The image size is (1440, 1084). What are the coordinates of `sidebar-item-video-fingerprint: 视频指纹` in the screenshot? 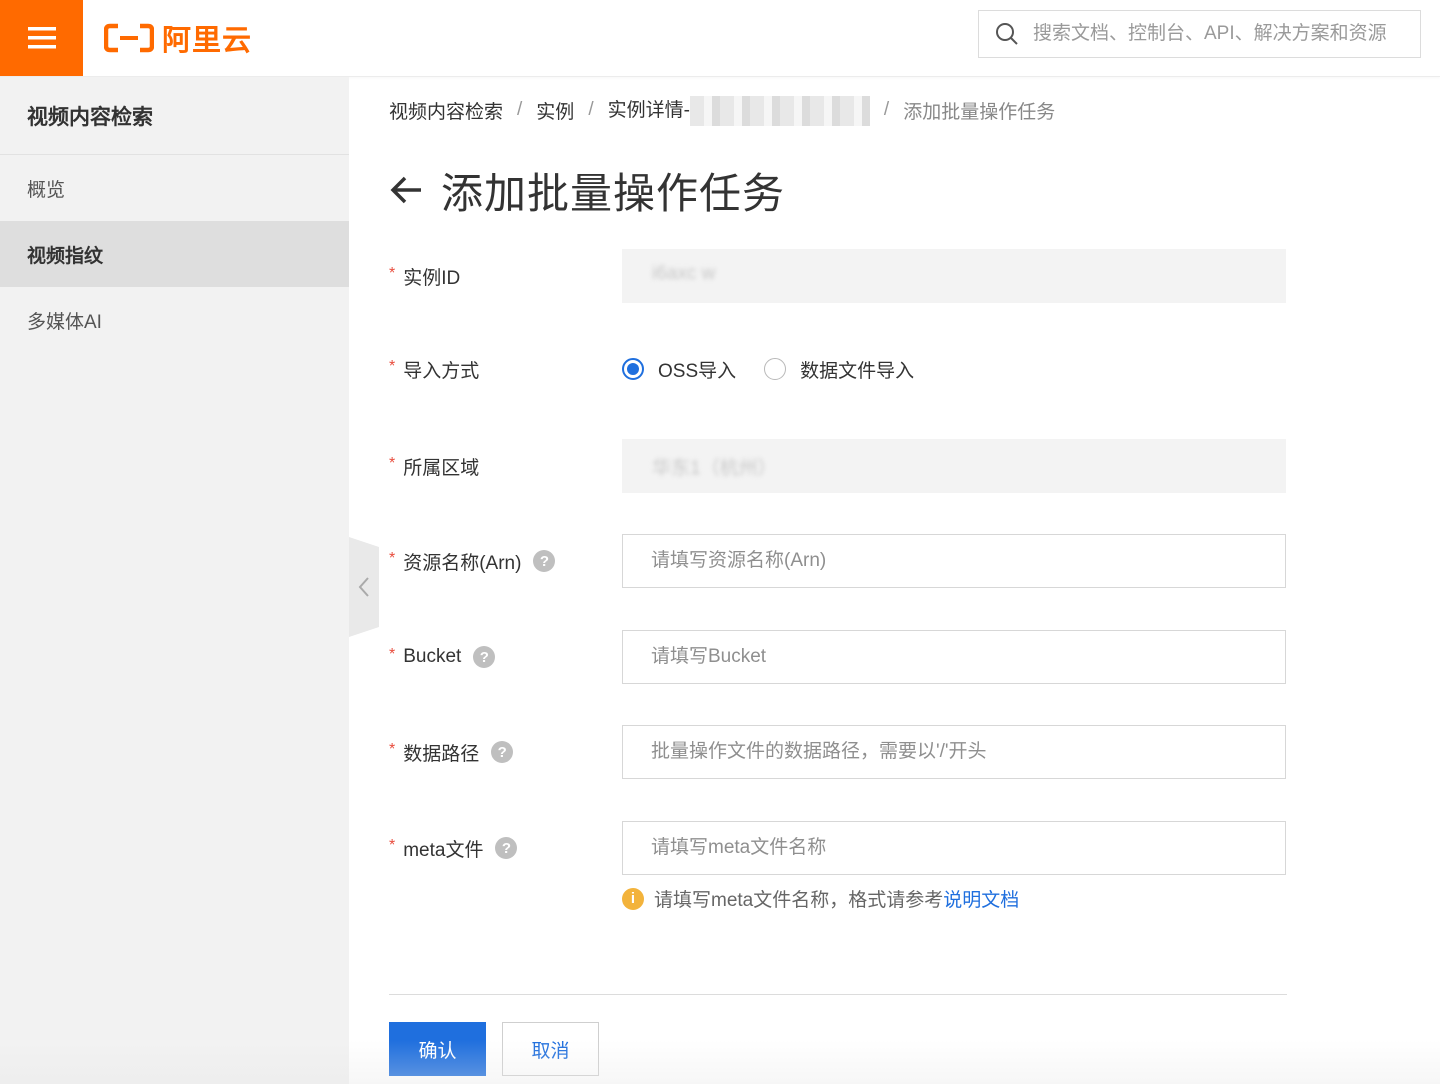 It's located at (174, 254).